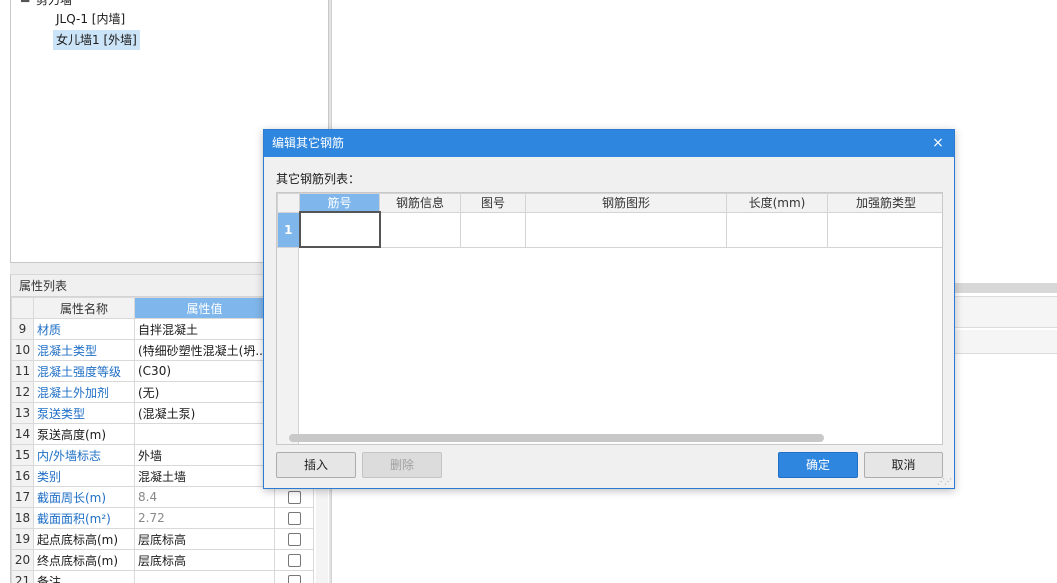  Describe the element at coordinates (884, 203) in the screenshot. I see `col-header-reinforcement-type: 加强筋类型` at that location.